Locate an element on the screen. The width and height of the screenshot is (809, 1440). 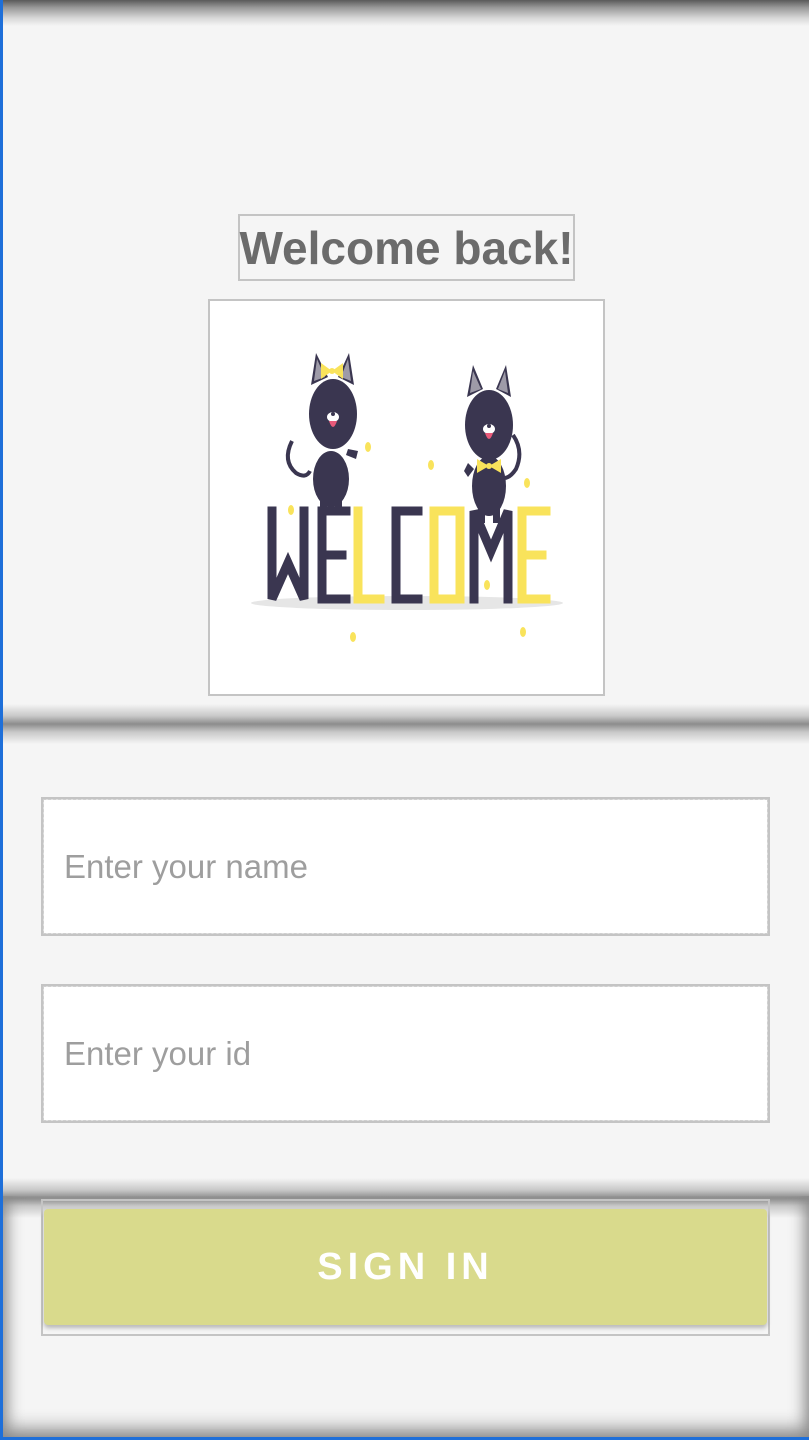
name-field is located at coordinates (405, 866).